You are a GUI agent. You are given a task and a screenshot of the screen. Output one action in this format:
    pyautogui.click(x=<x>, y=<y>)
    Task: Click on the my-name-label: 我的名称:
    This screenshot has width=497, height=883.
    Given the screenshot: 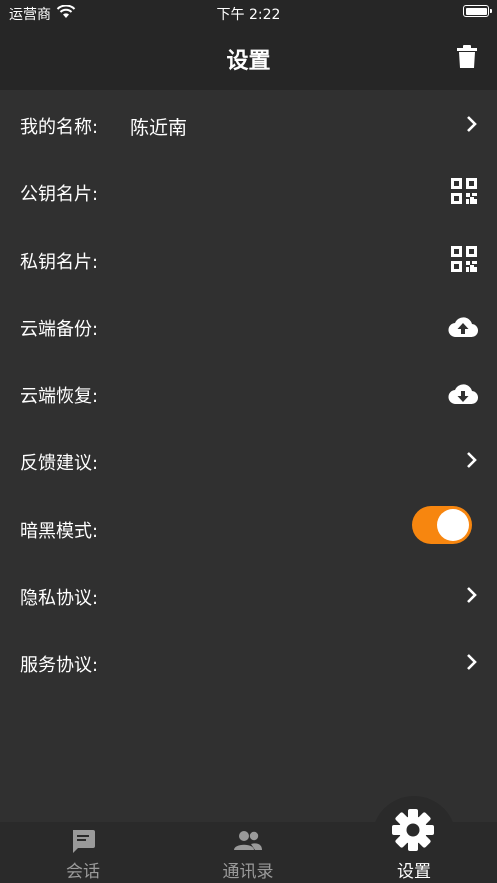 What is the action you would take?
    pyautogui.click(x=59, y=127)
    